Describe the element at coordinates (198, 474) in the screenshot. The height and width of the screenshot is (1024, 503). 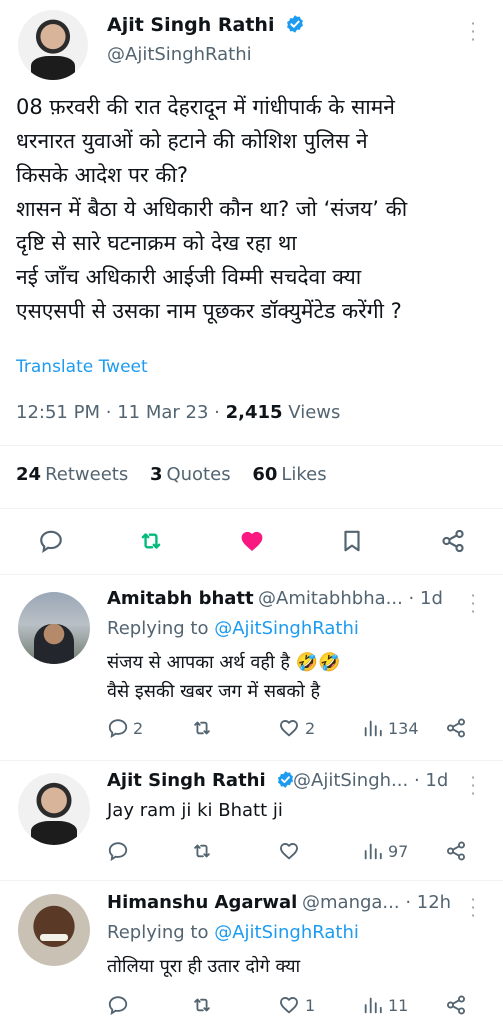
I see `quotes-label: Quotes` at that location.